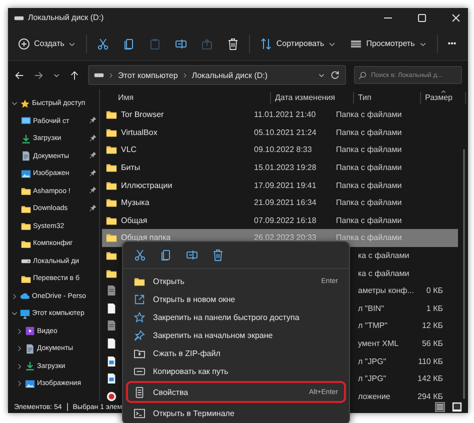 The height and width of the screenshot is (423, 474). I want to click on cut-button, so click(140, 255).